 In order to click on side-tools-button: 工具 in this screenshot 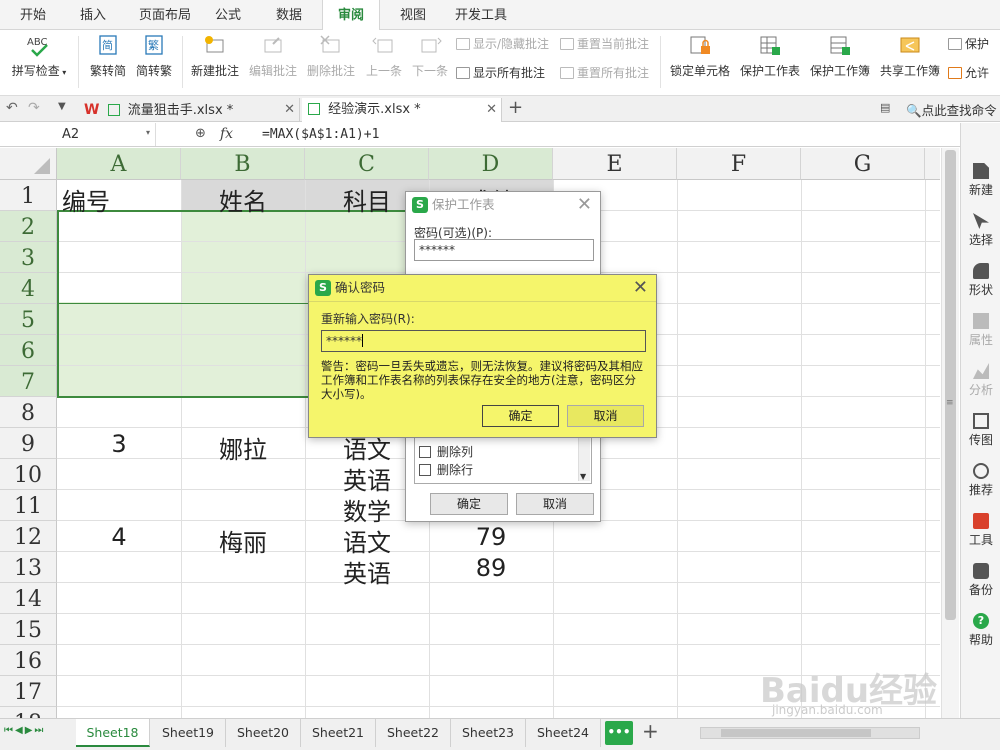, I will do `click(980, 530)`.